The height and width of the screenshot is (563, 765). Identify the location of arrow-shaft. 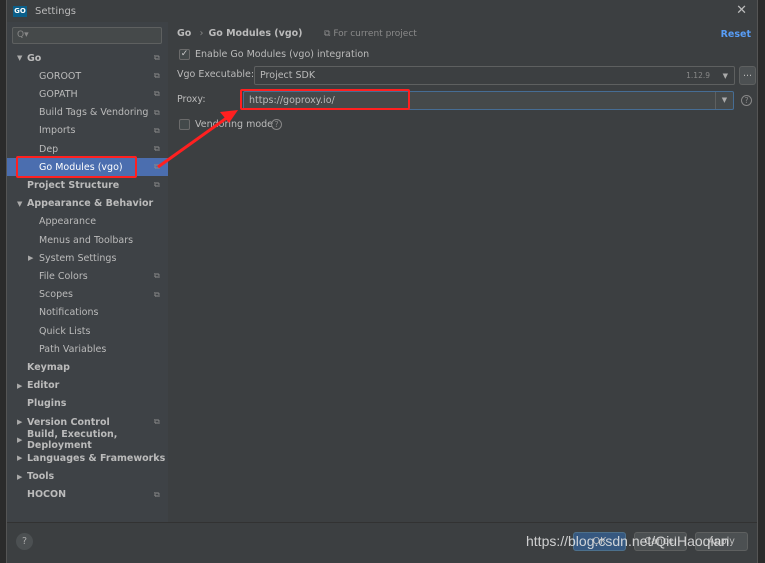
(193, 142).